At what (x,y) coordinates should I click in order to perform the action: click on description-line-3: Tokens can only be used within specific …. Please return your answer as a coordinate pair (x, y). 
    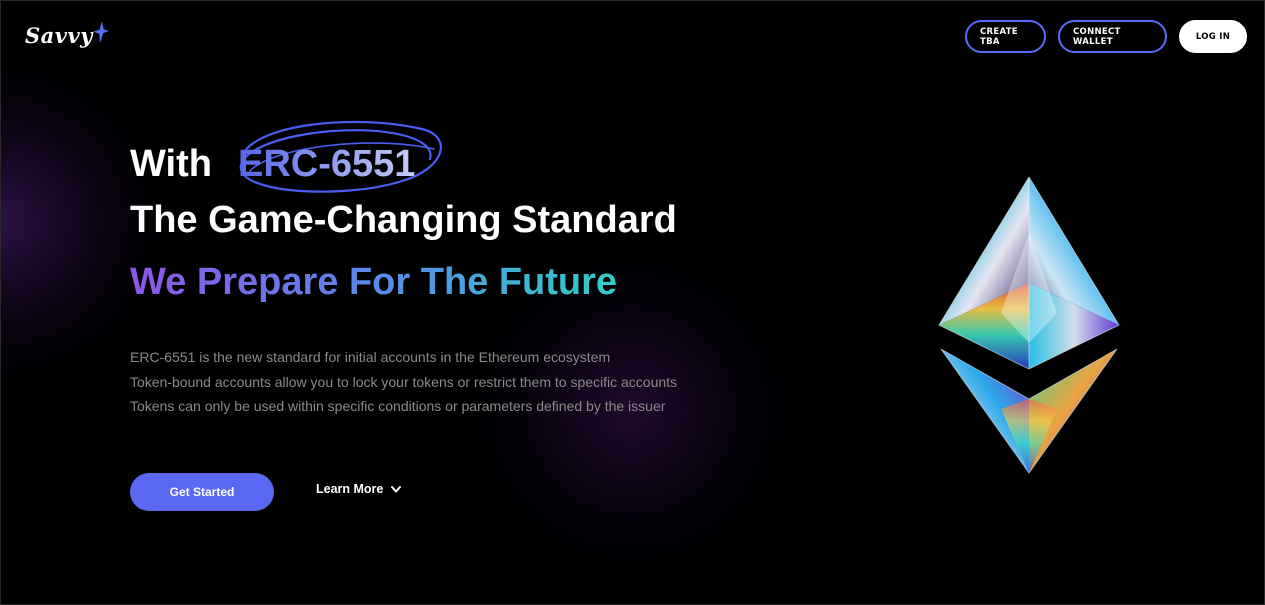
    Looking at the image, I should click on (398, 406).